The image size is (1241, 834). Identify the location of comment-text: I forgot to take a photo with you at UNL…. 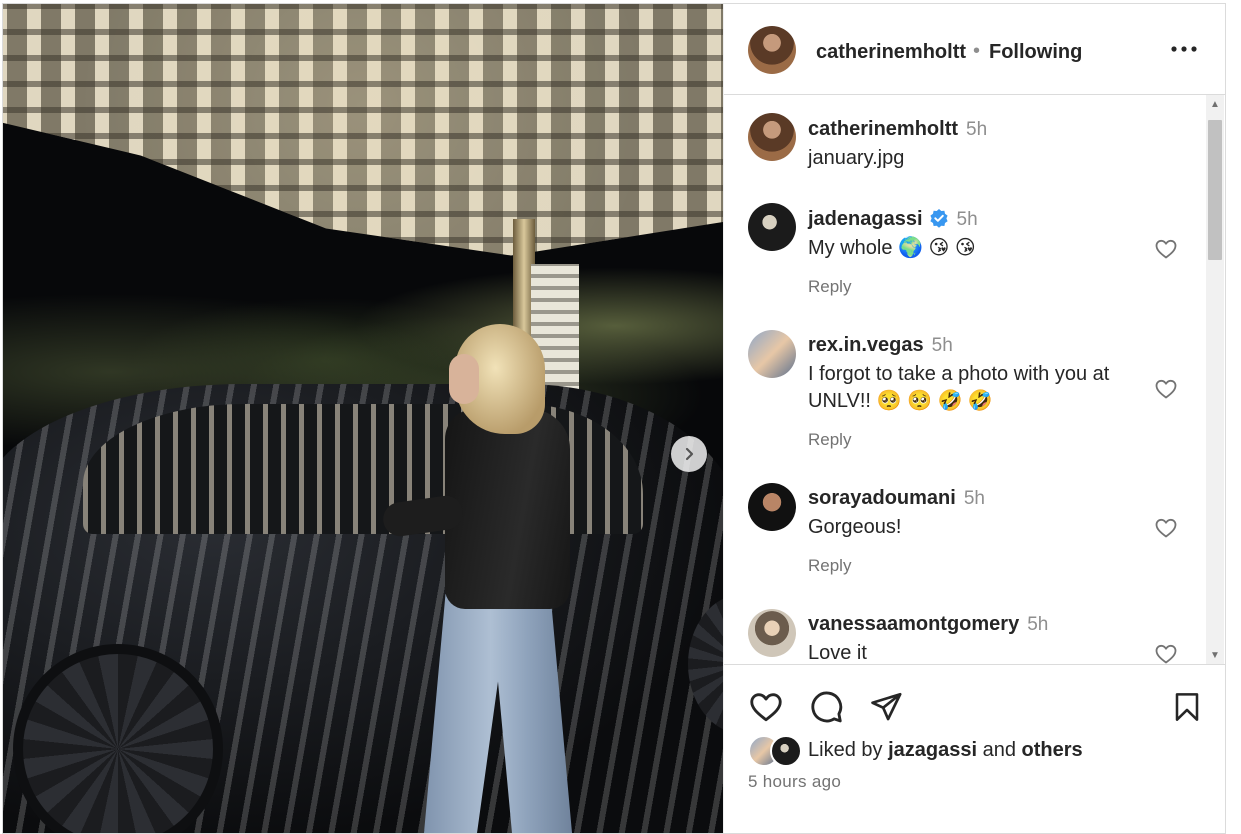
(959, 387).